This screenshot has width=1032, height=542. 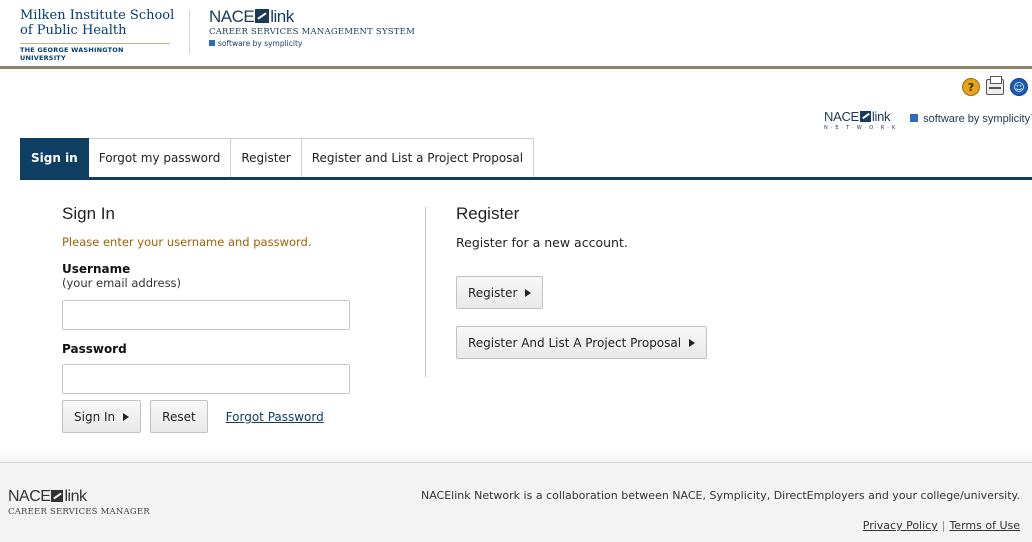 I want to click on header-rule, so click(x=516, y=67).